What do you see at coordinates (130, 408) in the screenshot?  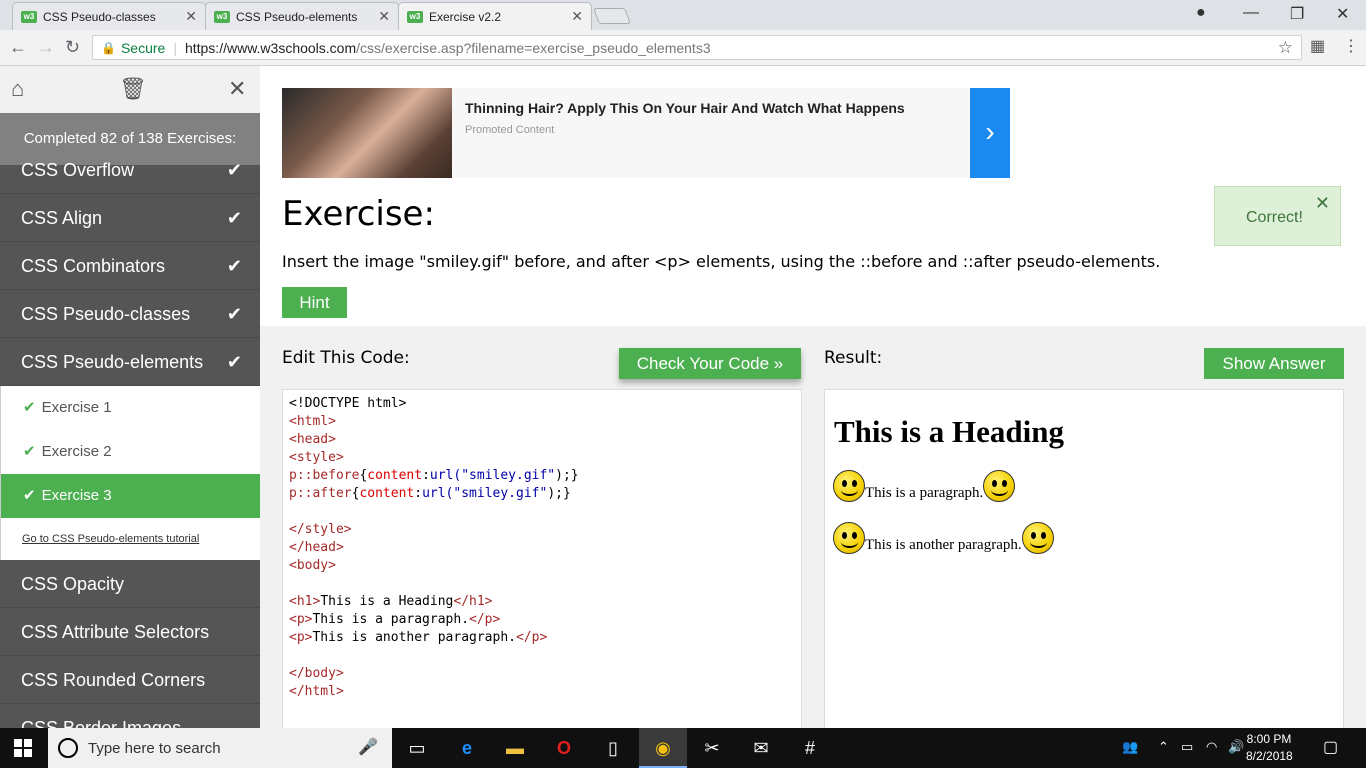 I see `sidebar-subitem-exercise-1: ✔ Exercise 1` at bounding box center [130, 408].